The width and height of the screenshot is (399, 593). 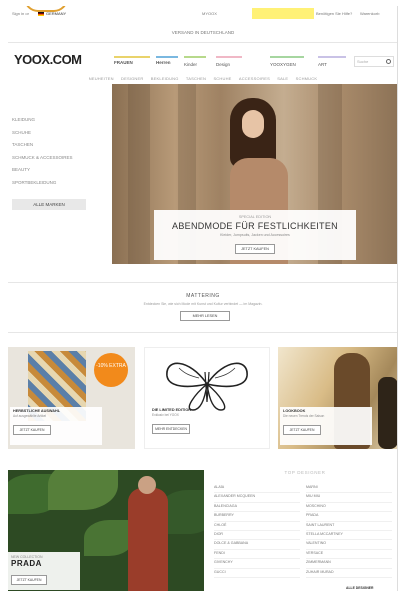 I want to click on mattering-title: MATTERING, so click(x=203, y=296).